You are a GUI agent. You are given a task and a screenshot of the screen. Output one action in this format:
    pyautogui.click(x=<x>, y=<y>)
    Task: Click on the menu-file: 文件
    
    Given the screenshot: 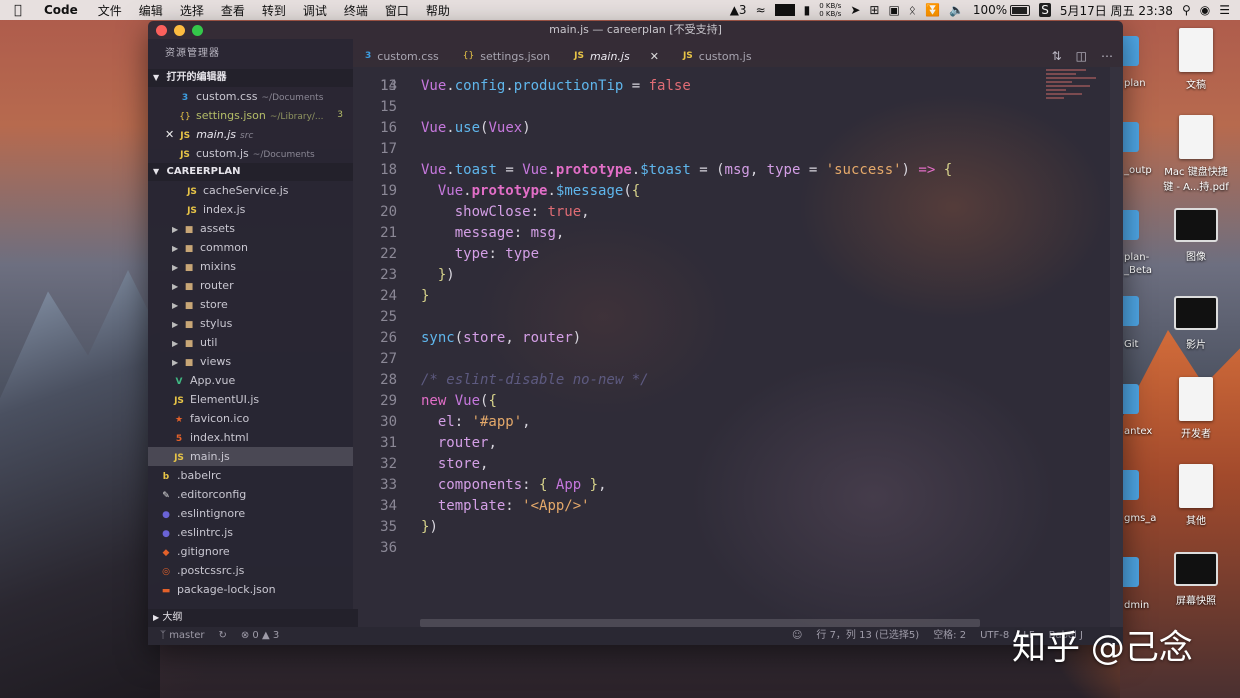 What is the action you would take?
    pyautogui.click(x=110, y=10)
    